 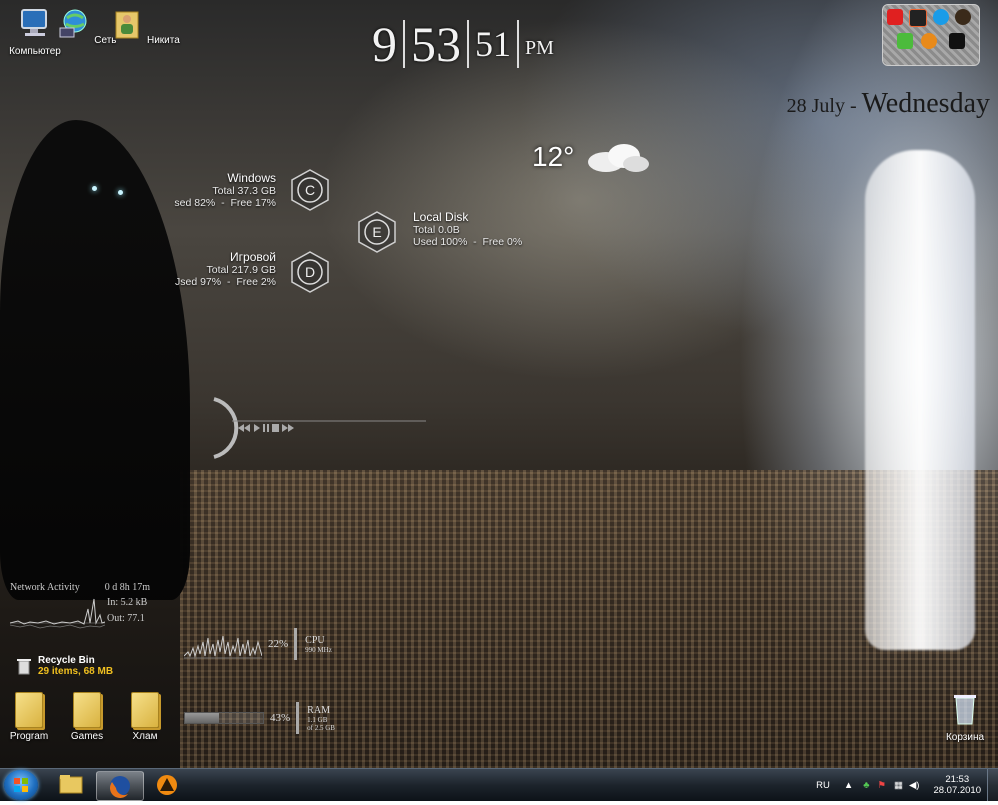 I want to click on disk-total: Total 217.9 GB, so click(x=241, y=270).